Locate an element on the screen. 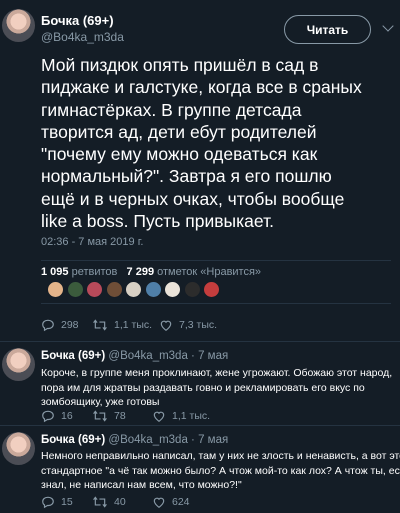 Image resolution: width=400 pixels, height=513 pixels. reply-button: 15 is located at coordinates (57, 502).